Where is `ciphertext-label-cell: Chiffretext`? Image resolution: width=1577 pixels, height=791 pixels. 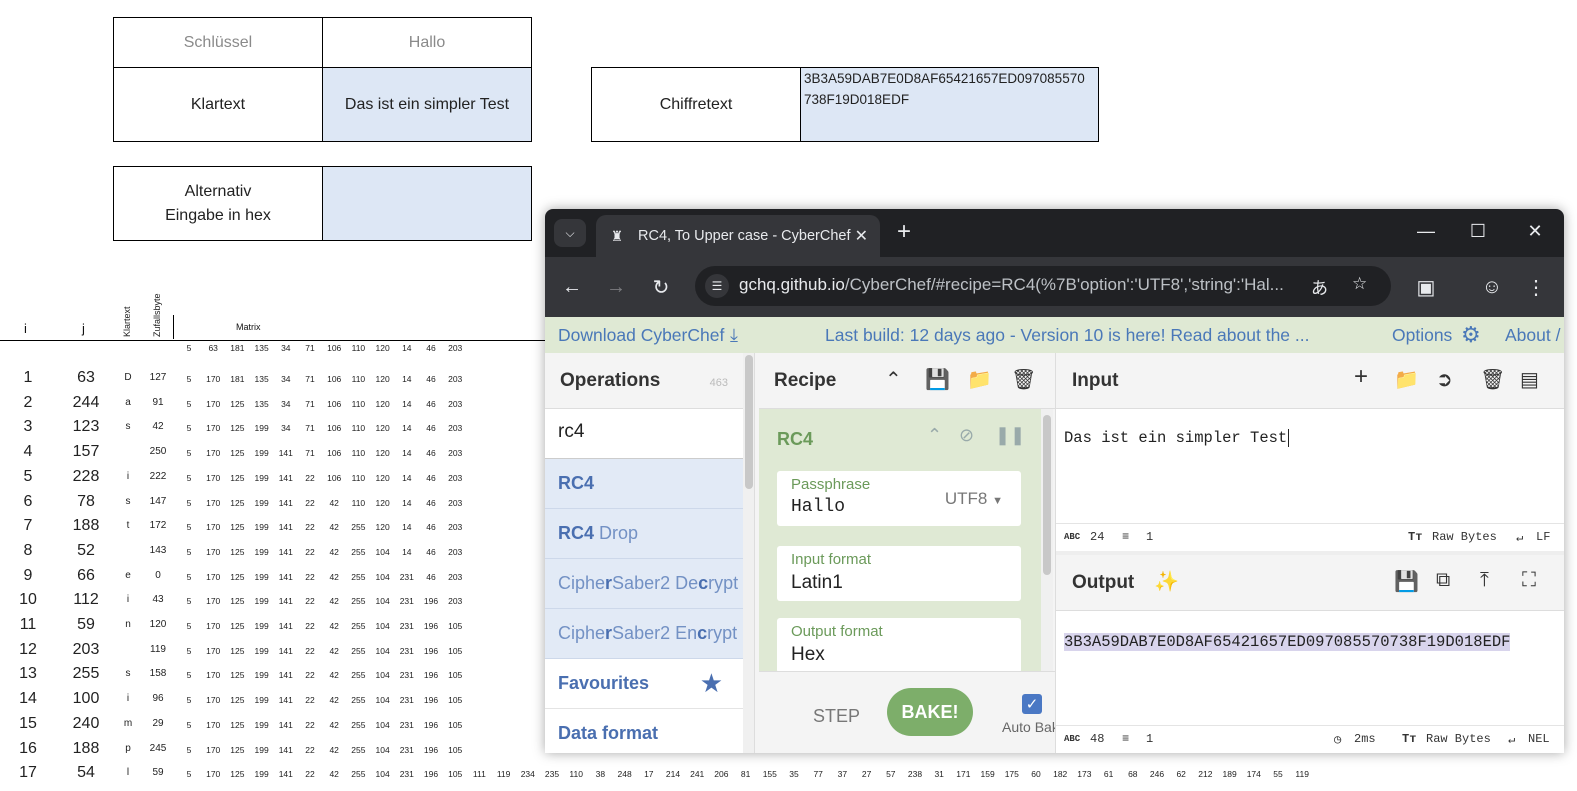 ciphertext-label-cell: Chiffretext is located at coordinates (696, 104).